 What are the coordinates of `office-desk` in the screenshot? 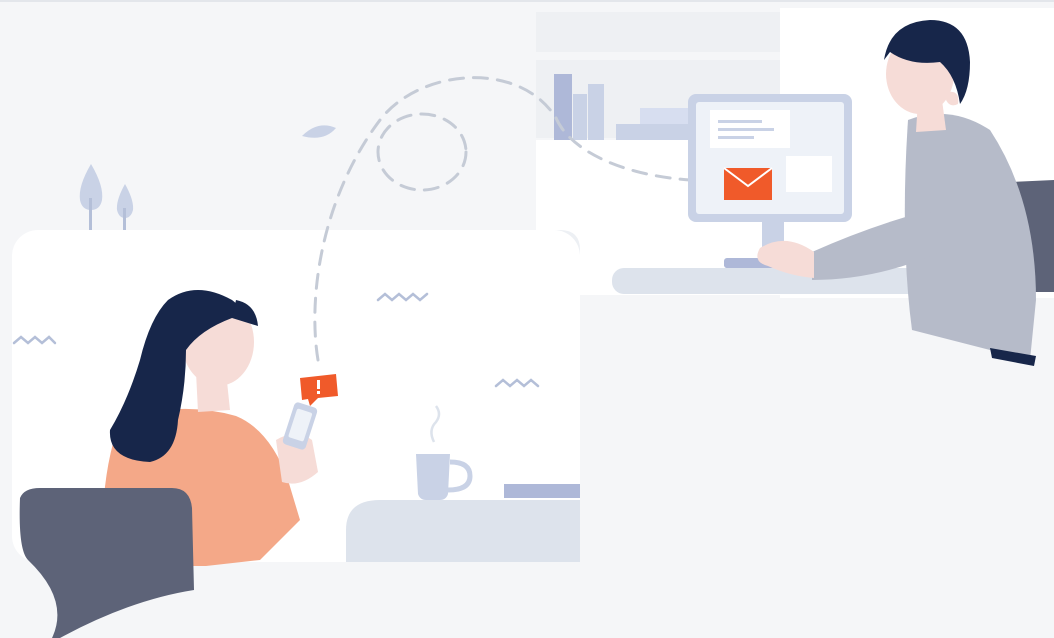 It's located at (772, 281).